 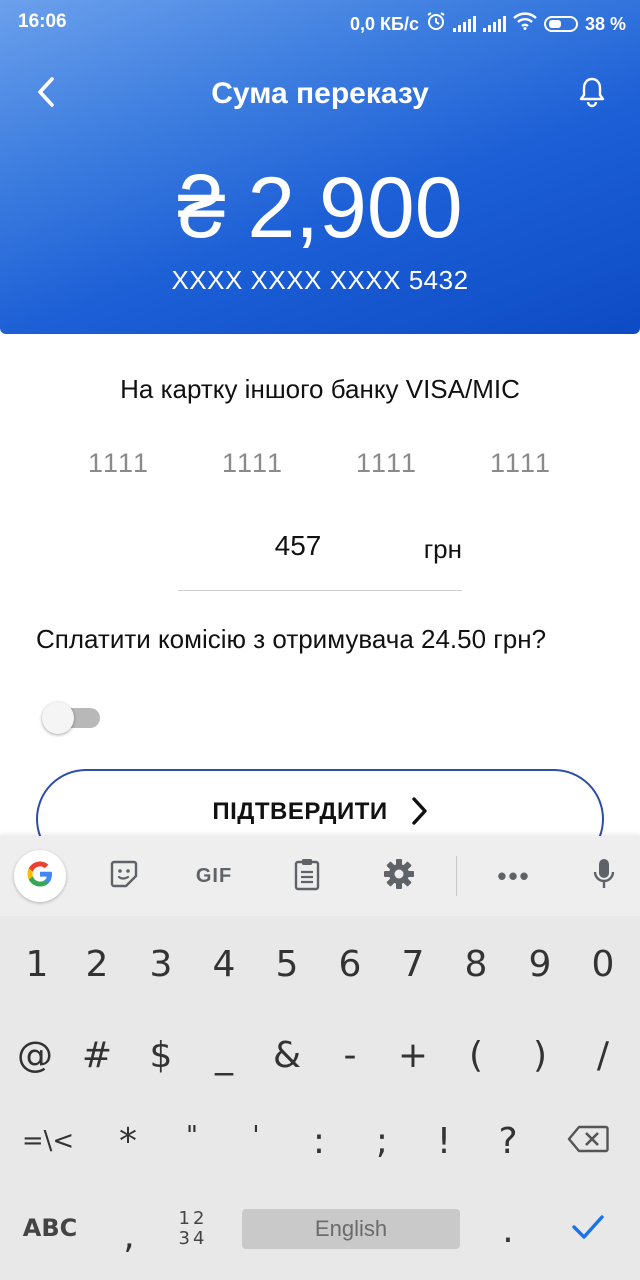 I want to click on card-group-4: 1111, so click(x=521, y=463).